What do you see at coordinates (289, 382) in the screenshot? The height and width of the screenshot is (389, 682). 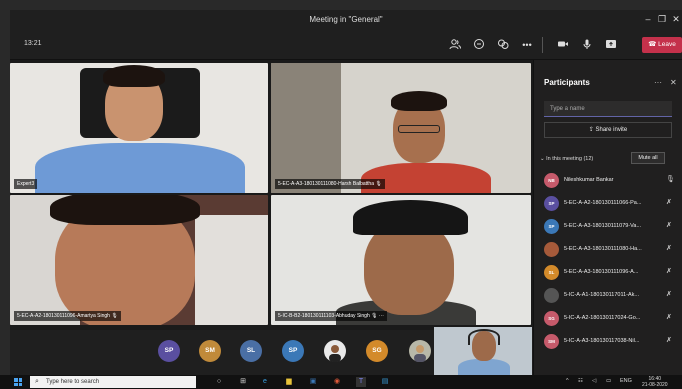 I see `file-explorer-icon: ▆` at bounding box center [289, 382].